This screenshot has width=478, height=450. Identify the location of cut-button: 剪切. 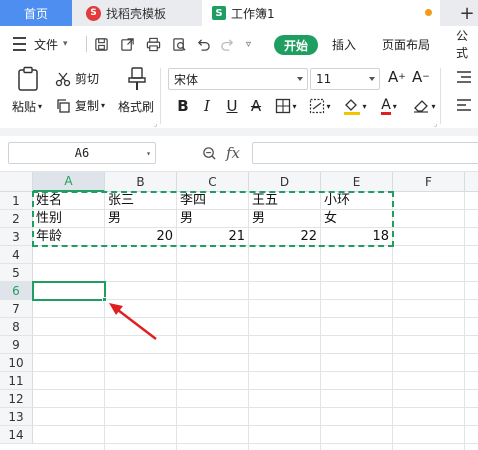
(77, 78).